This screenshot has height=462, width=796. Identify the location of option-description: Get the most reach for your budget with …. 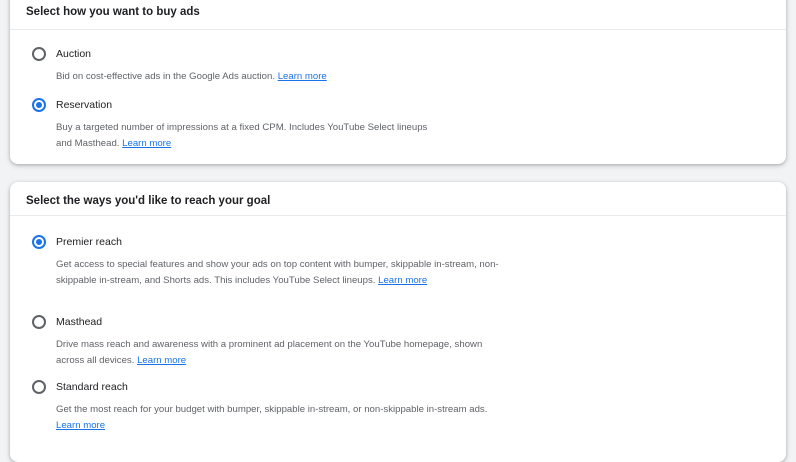
(281, 418).